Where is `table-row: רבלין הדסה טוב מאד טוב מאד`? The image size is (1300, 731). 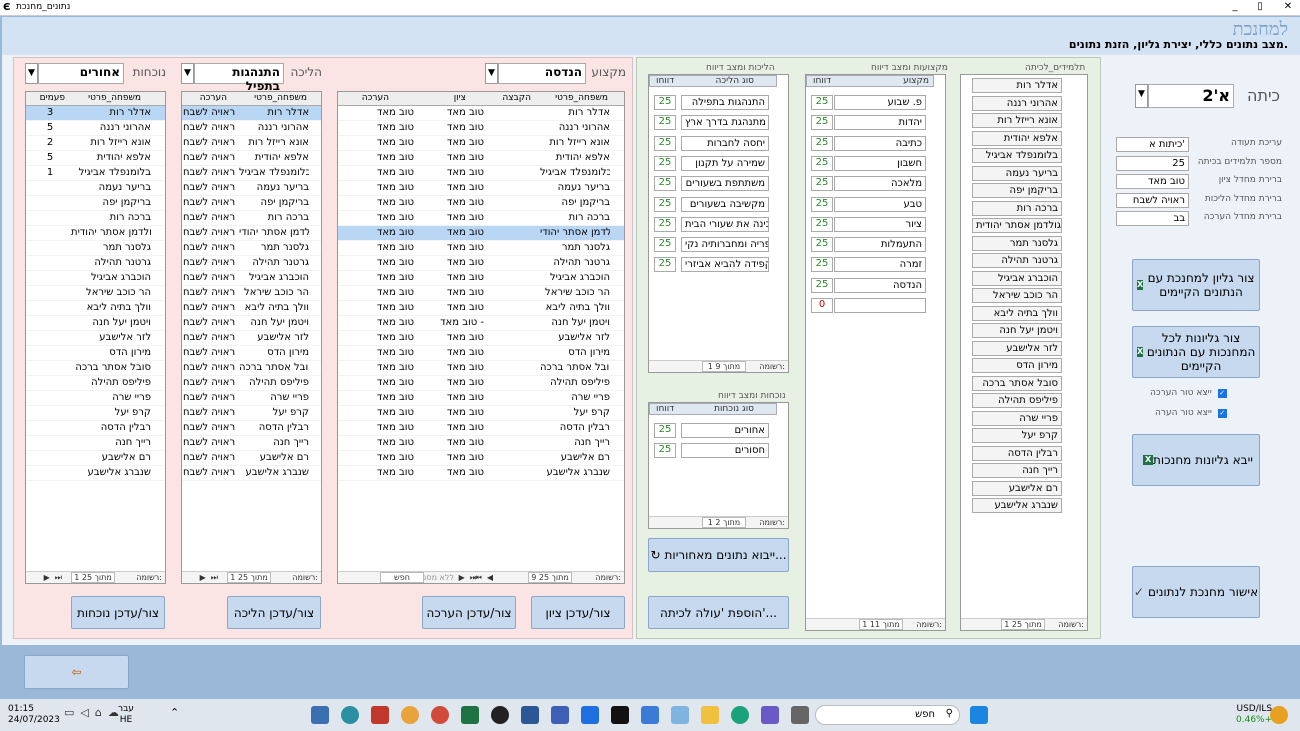
table-row: רבלין הדסה טוב מאד טוב מאד is located at coordinates (481, 428).